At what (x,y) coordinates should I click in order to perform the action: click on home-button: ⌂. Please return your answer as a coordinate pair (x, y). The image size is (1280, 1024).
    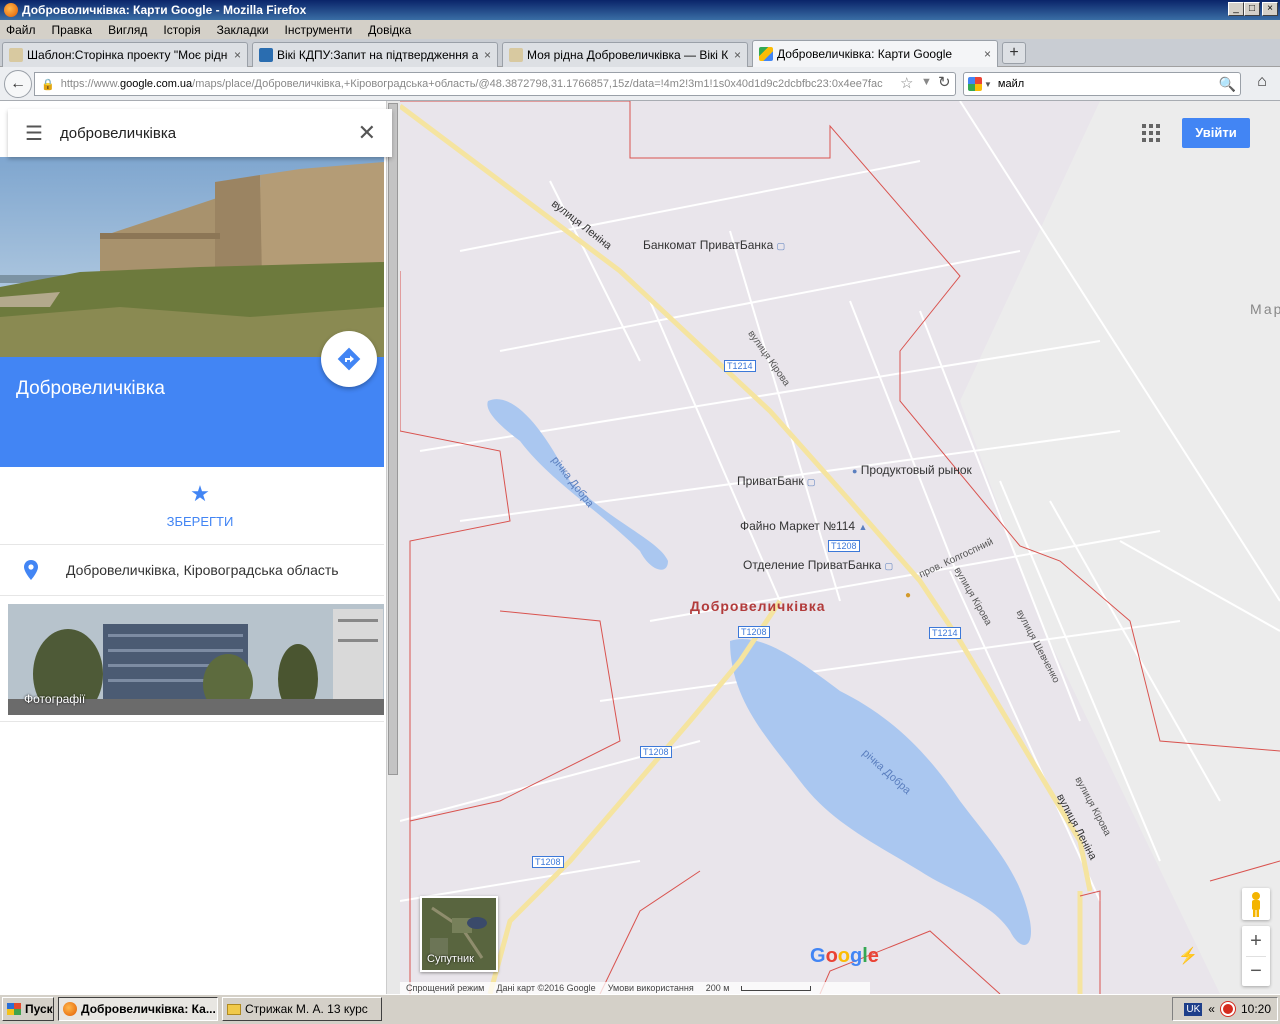
    Looking at the image, I should click on (1262, 83).